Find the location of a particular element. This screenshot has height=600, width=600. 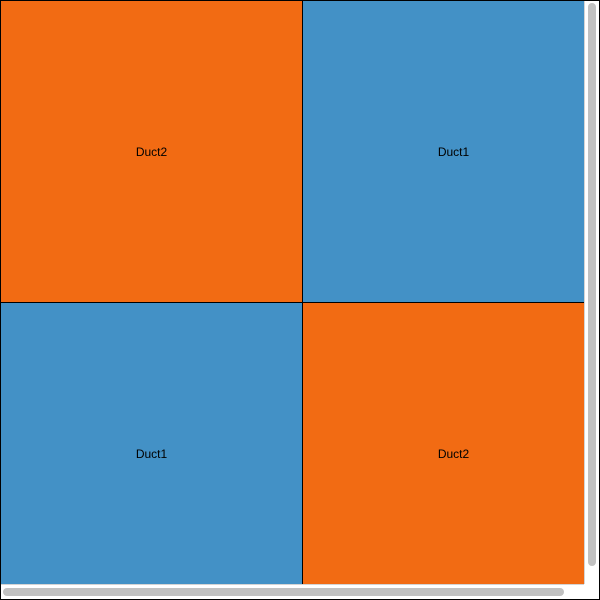

scrollbar-corner is located at coordinates (591, 591).